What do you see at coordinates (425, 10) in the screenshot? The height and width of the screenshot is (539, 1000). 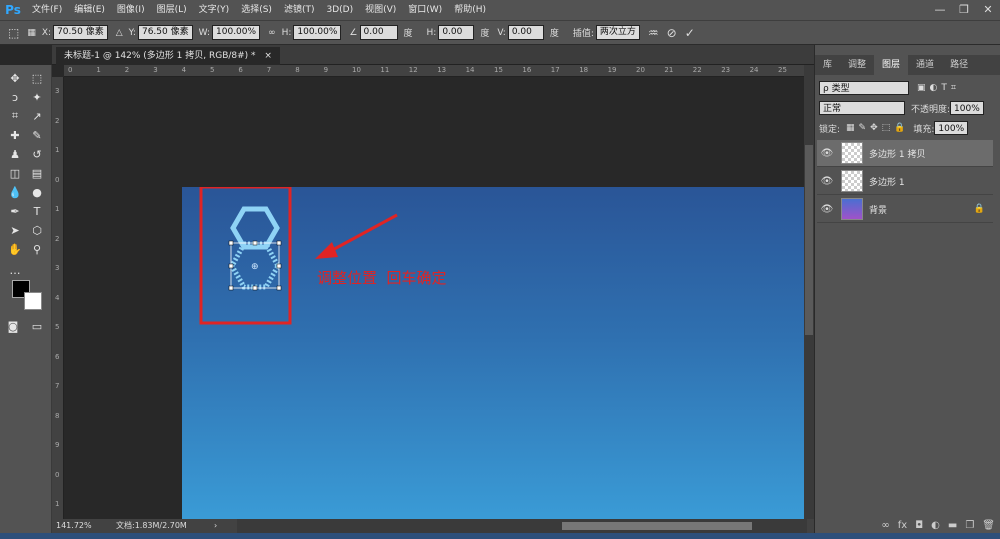 I see `menu-window: 窗口(W)` at bounding box center [425, 10].